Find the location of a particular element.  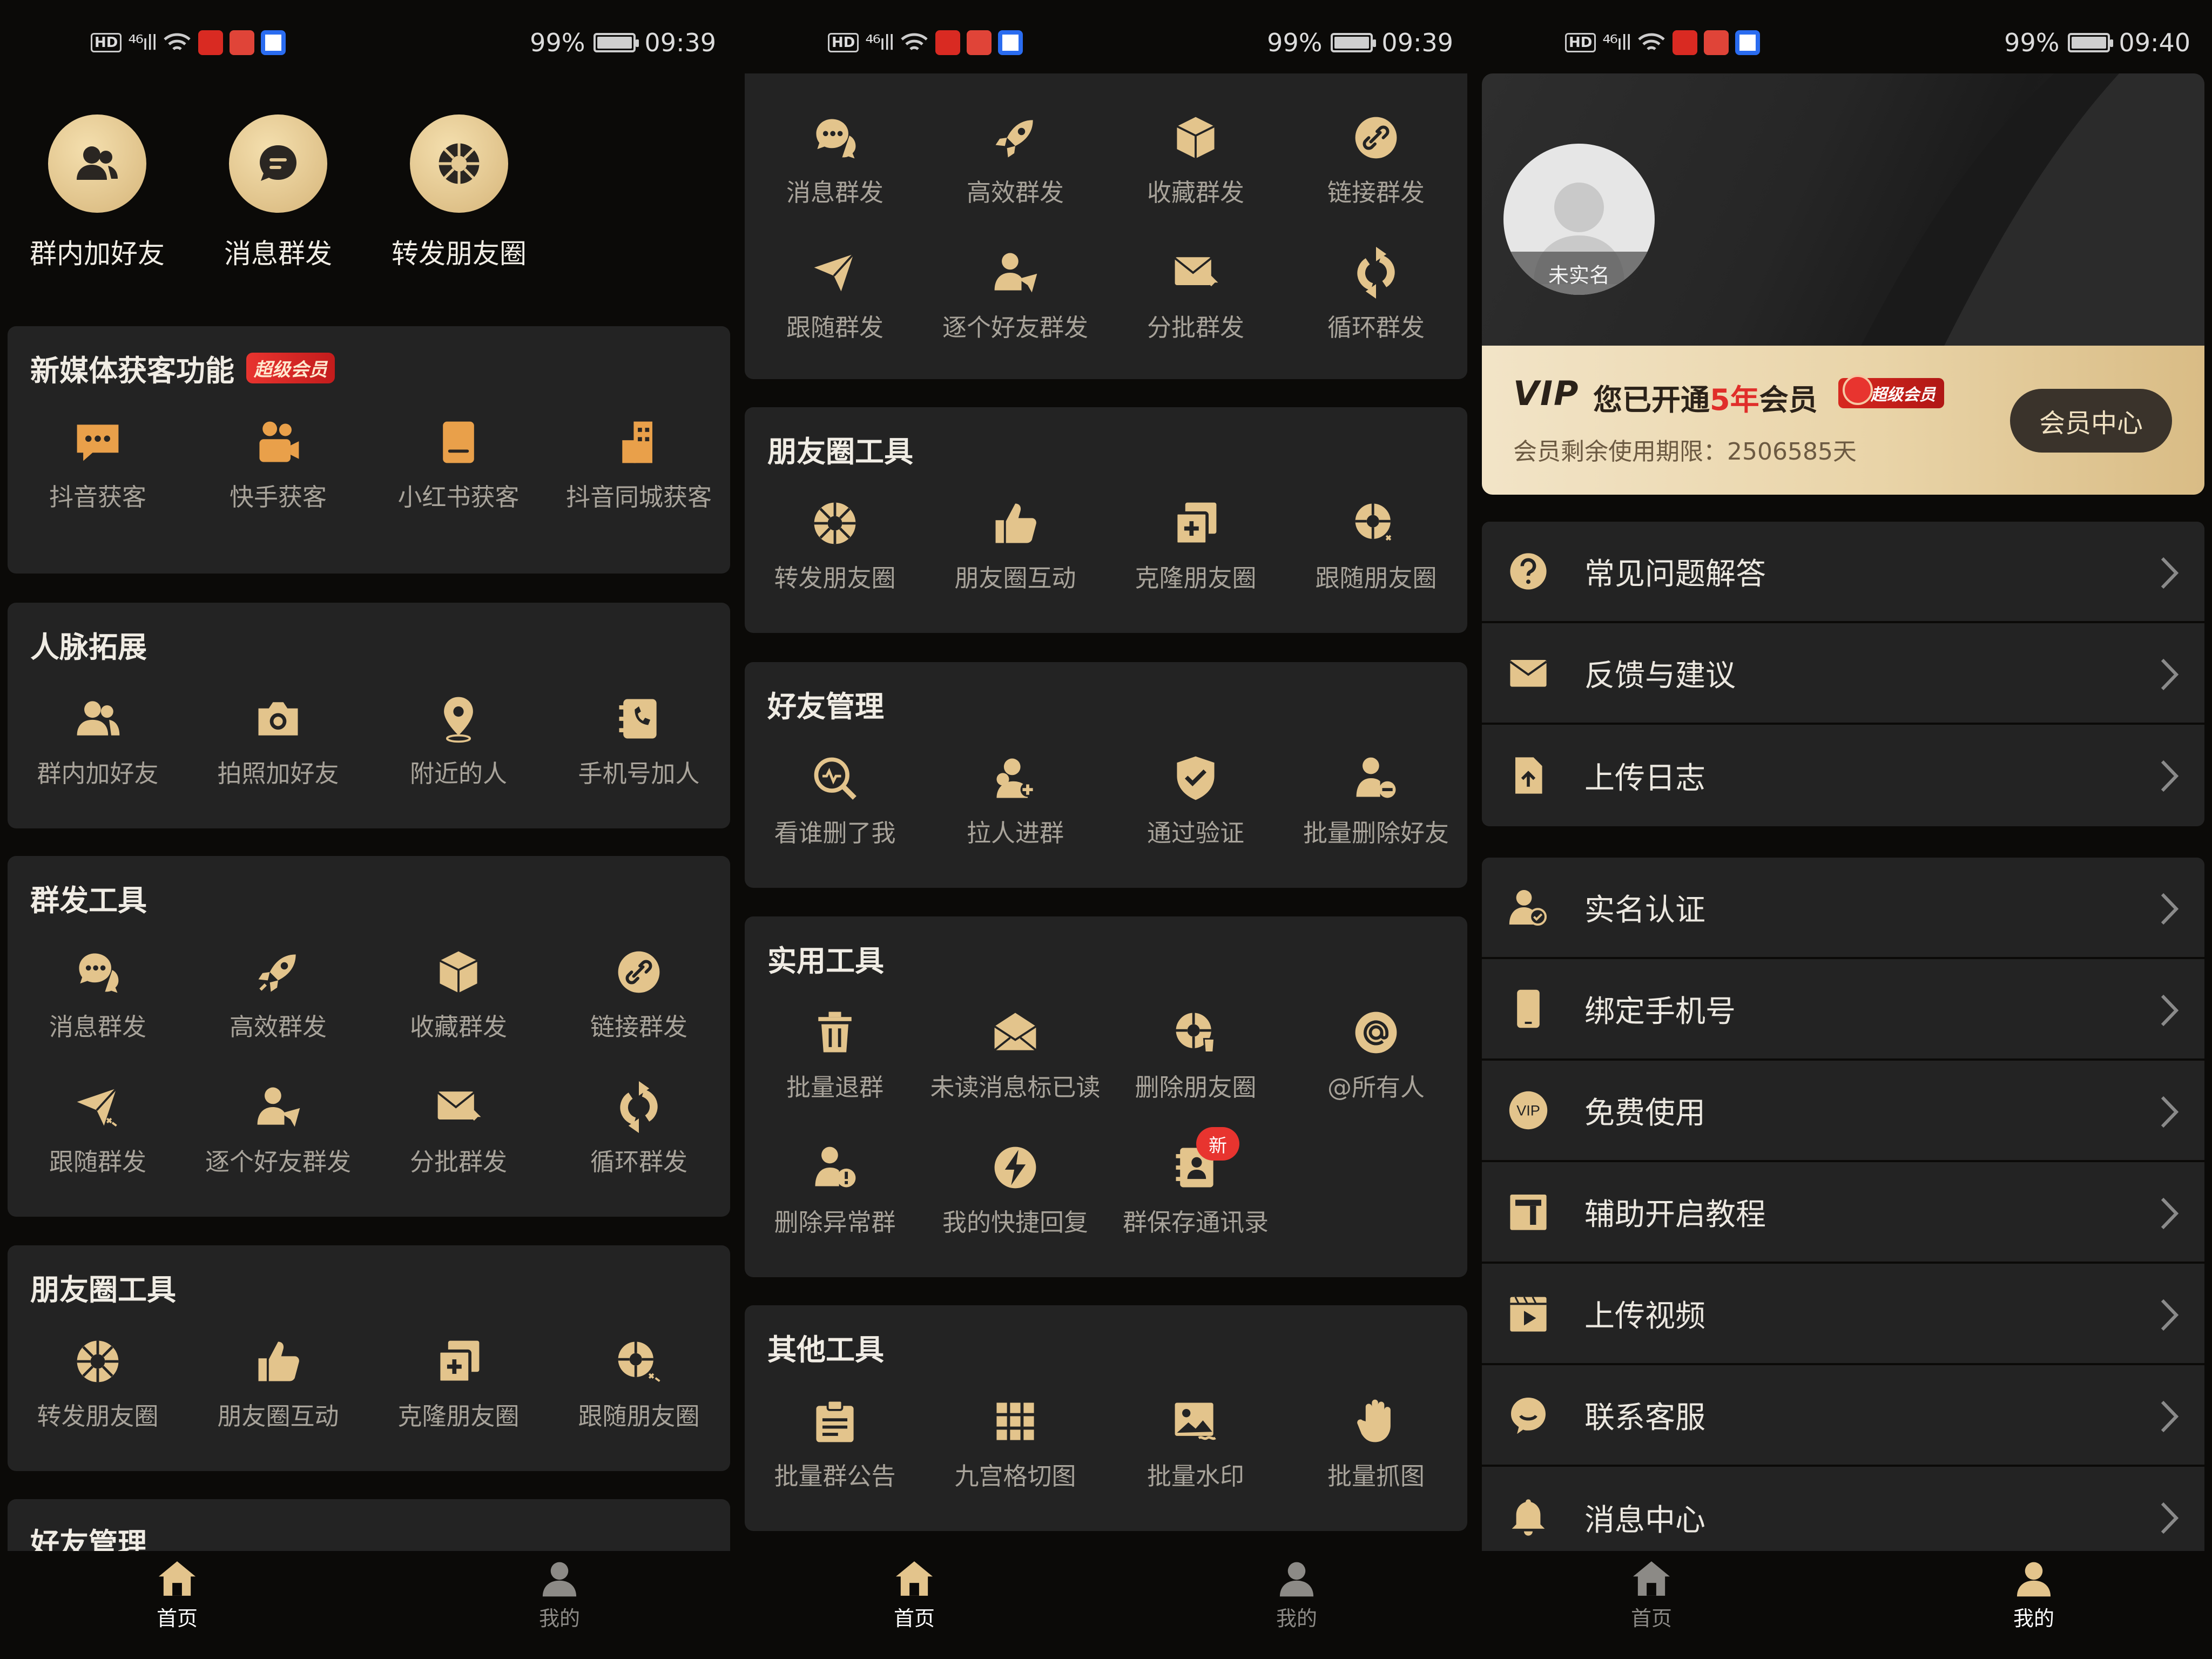

tool-pass-verification: 通过验证 is located at coordinates (1195, 798).